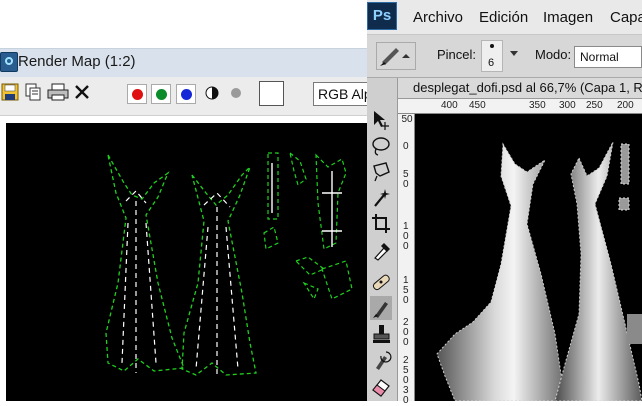  Describe the element at coordinates (381, 250) in the screenshot. I see `eyedropper-icon` at that location.